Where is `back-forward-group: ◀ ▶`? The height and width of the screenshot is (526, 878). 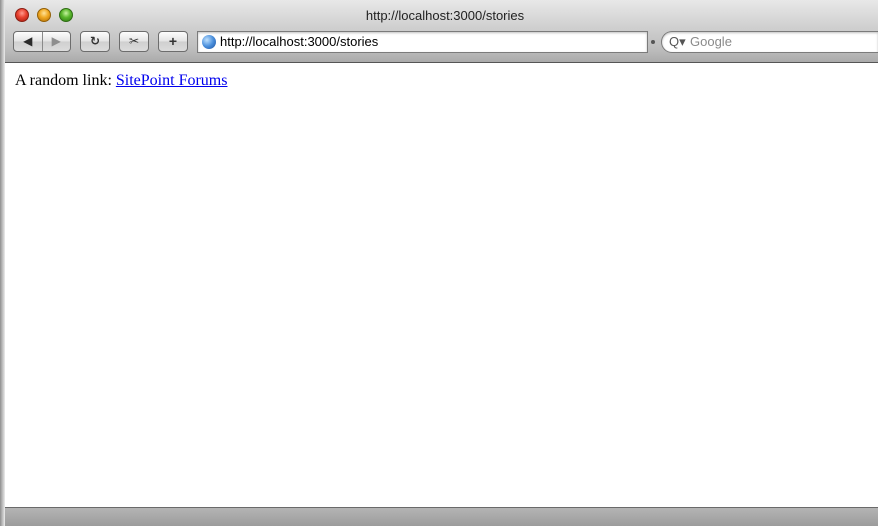 back-forward-group: ◀ ▶ is located at coordinates (42, 41).